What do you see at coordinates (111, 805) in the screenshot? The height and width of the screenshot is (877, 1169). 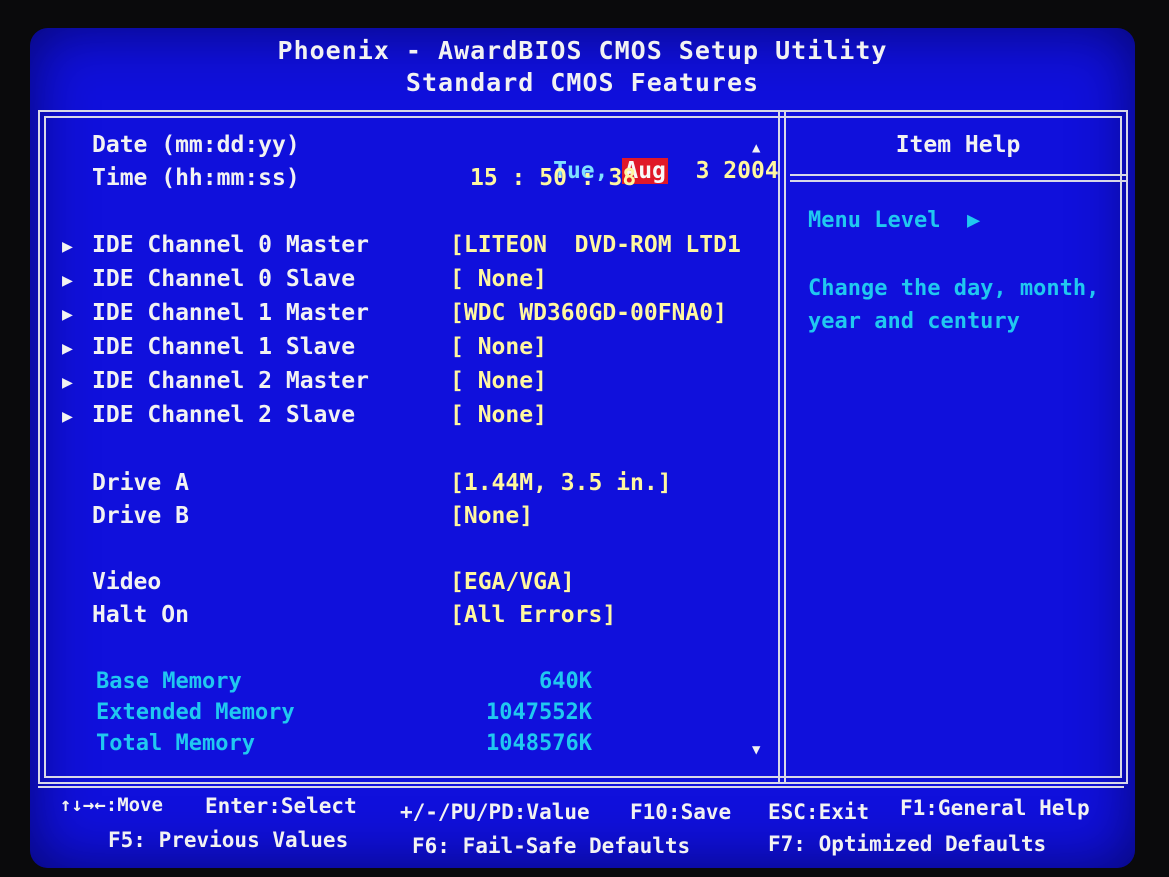 I see `key-hint-move: ↑↓→←:Move` at bounding box center [111, 805].